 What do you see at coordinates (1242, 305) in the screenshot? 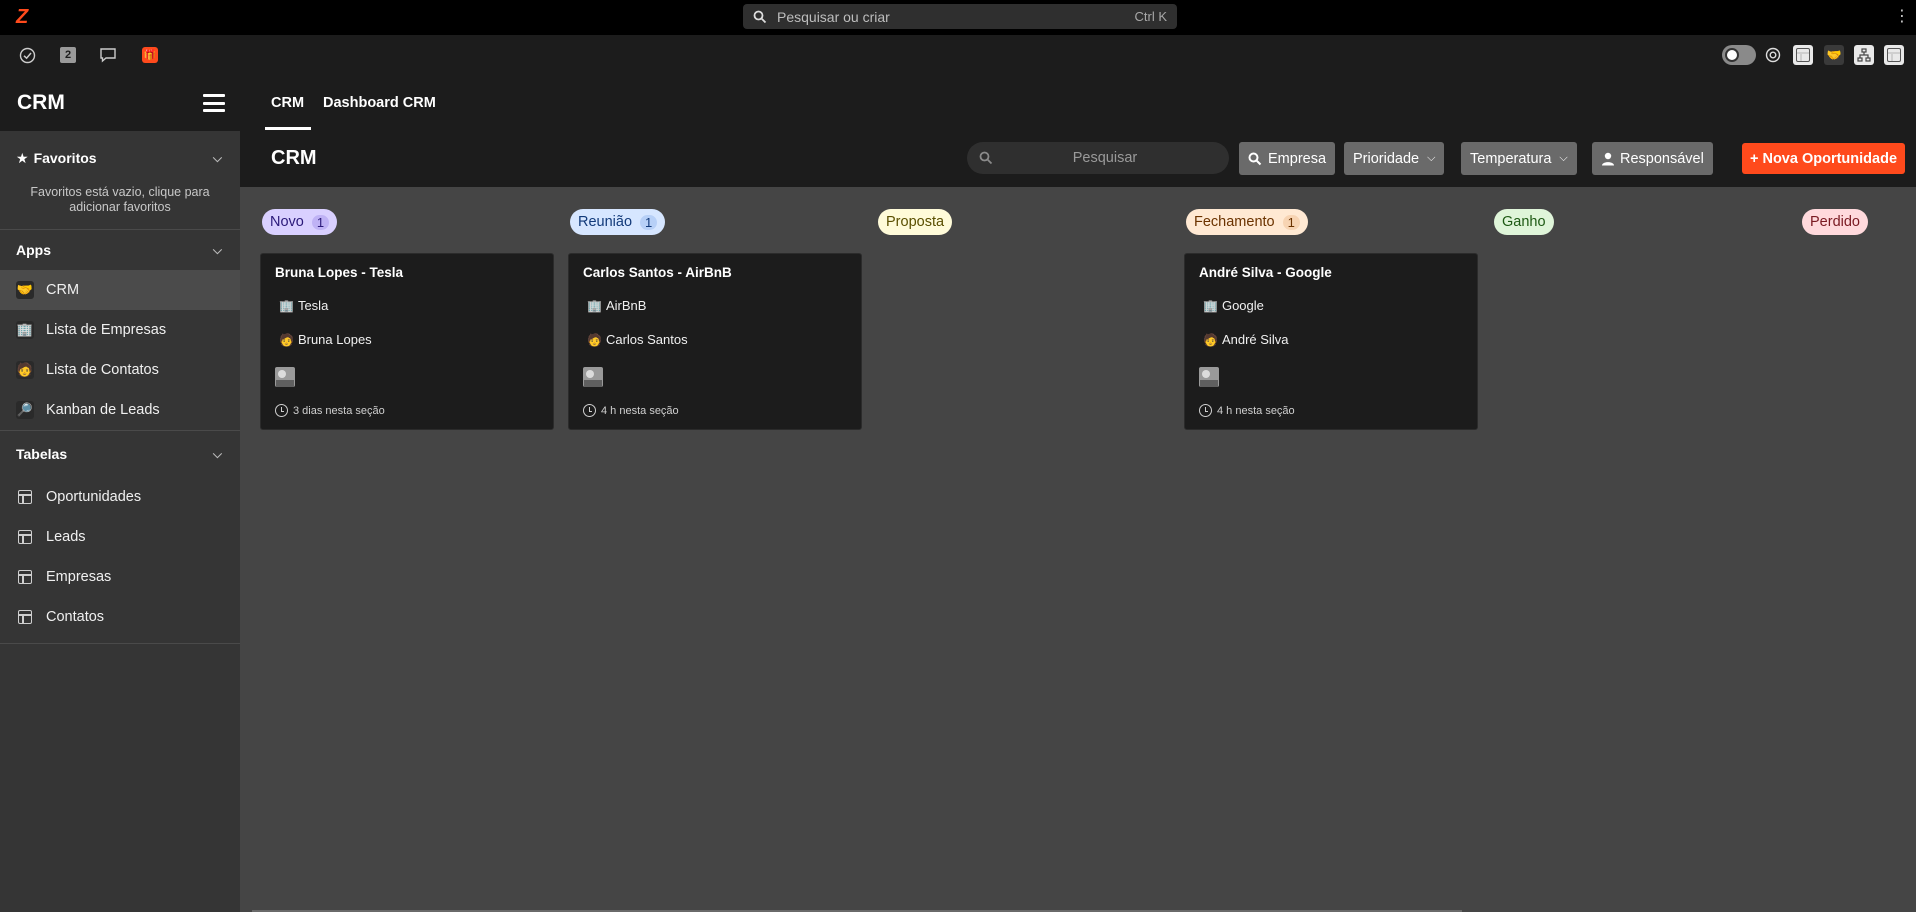
I see `card-company-name: Google` at bounding box center [1242, 305].